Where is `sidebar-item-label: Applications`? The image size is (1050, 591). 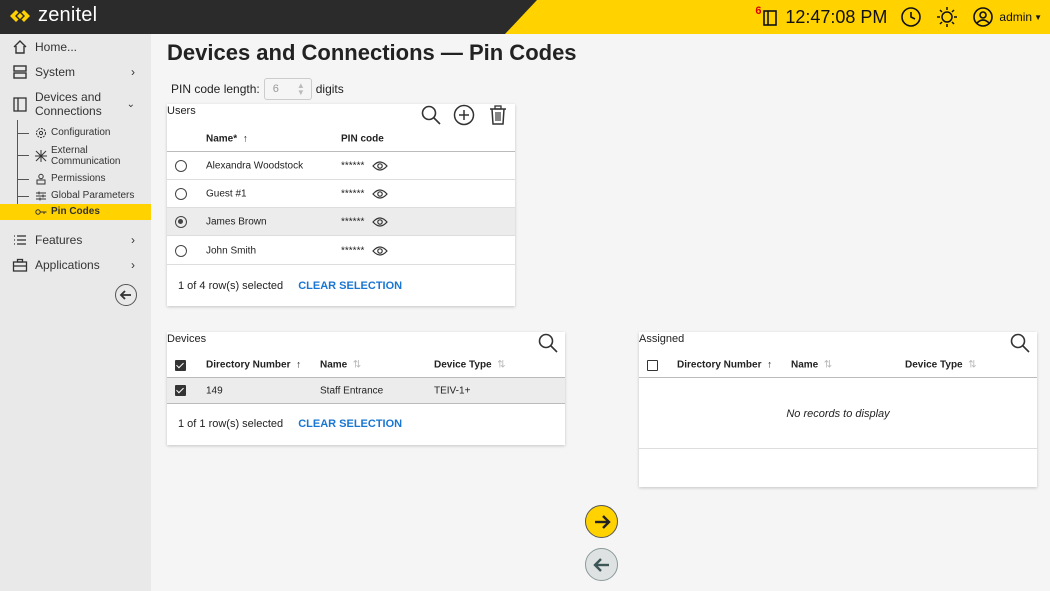 sidebar-item-label: Applications is located at coordinates (67, 265).